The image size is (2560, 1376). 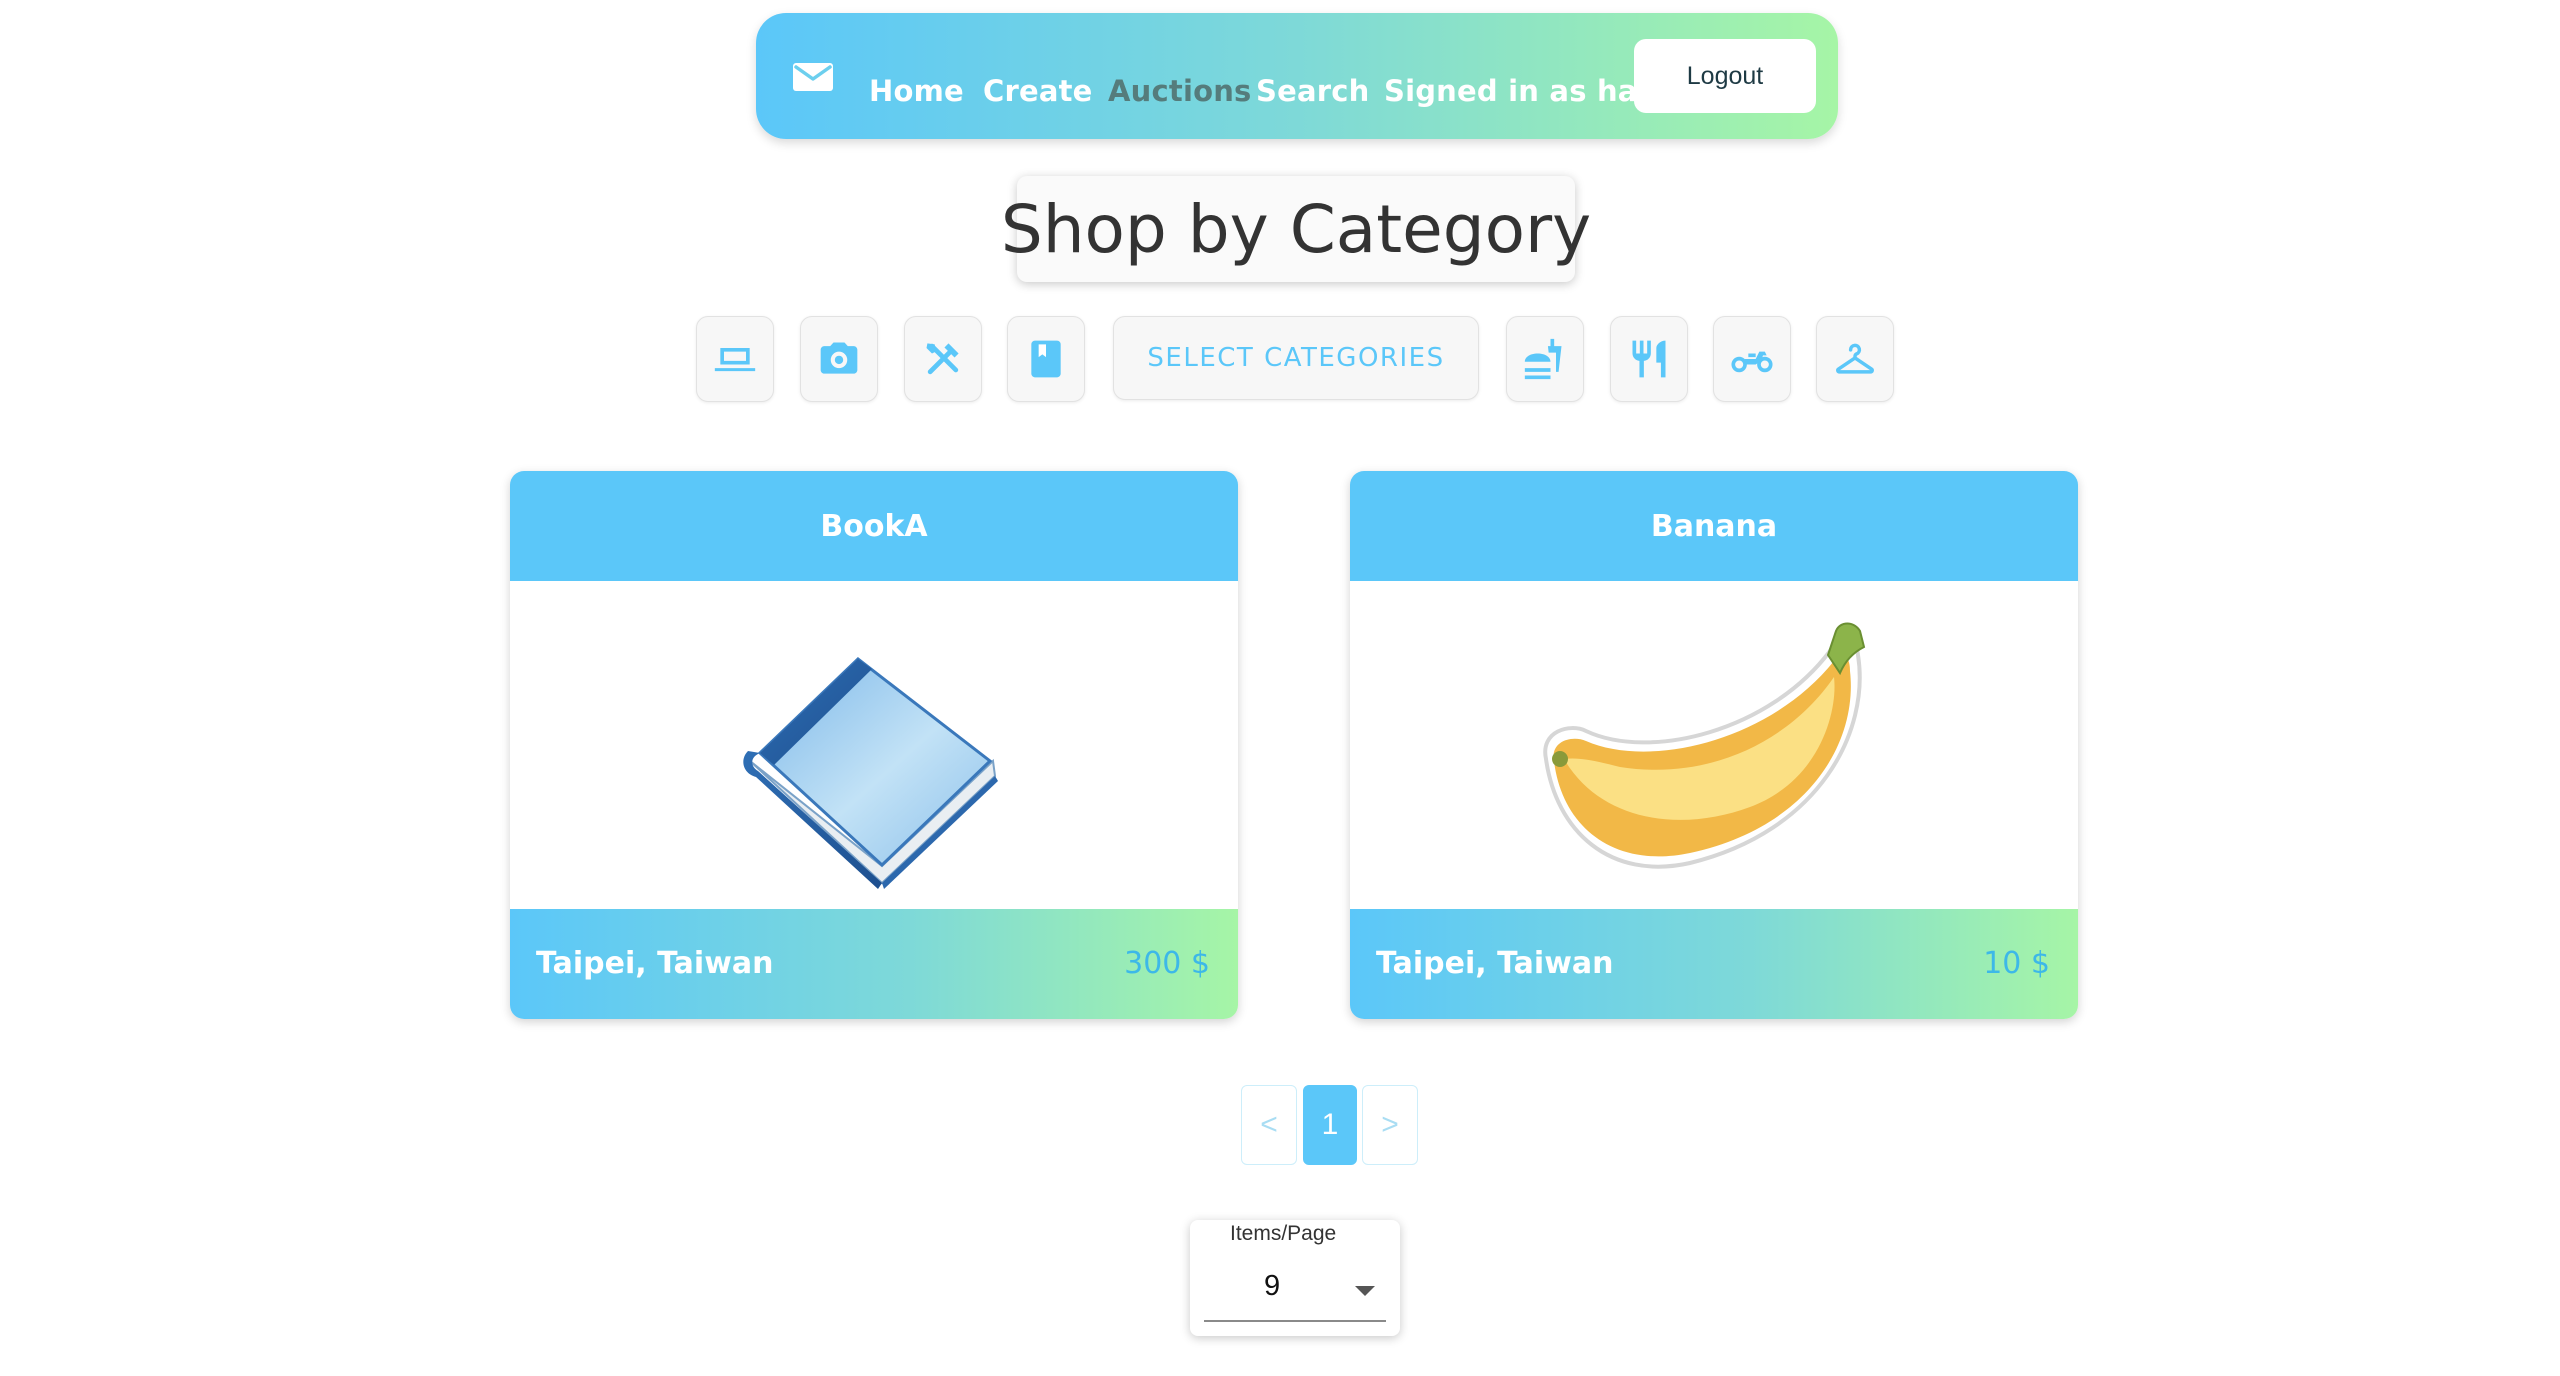 What do you see at coordinates (1725, 76) in the screenshot?
I see `logout-button: Logout` at bounding box center [1725, 76].